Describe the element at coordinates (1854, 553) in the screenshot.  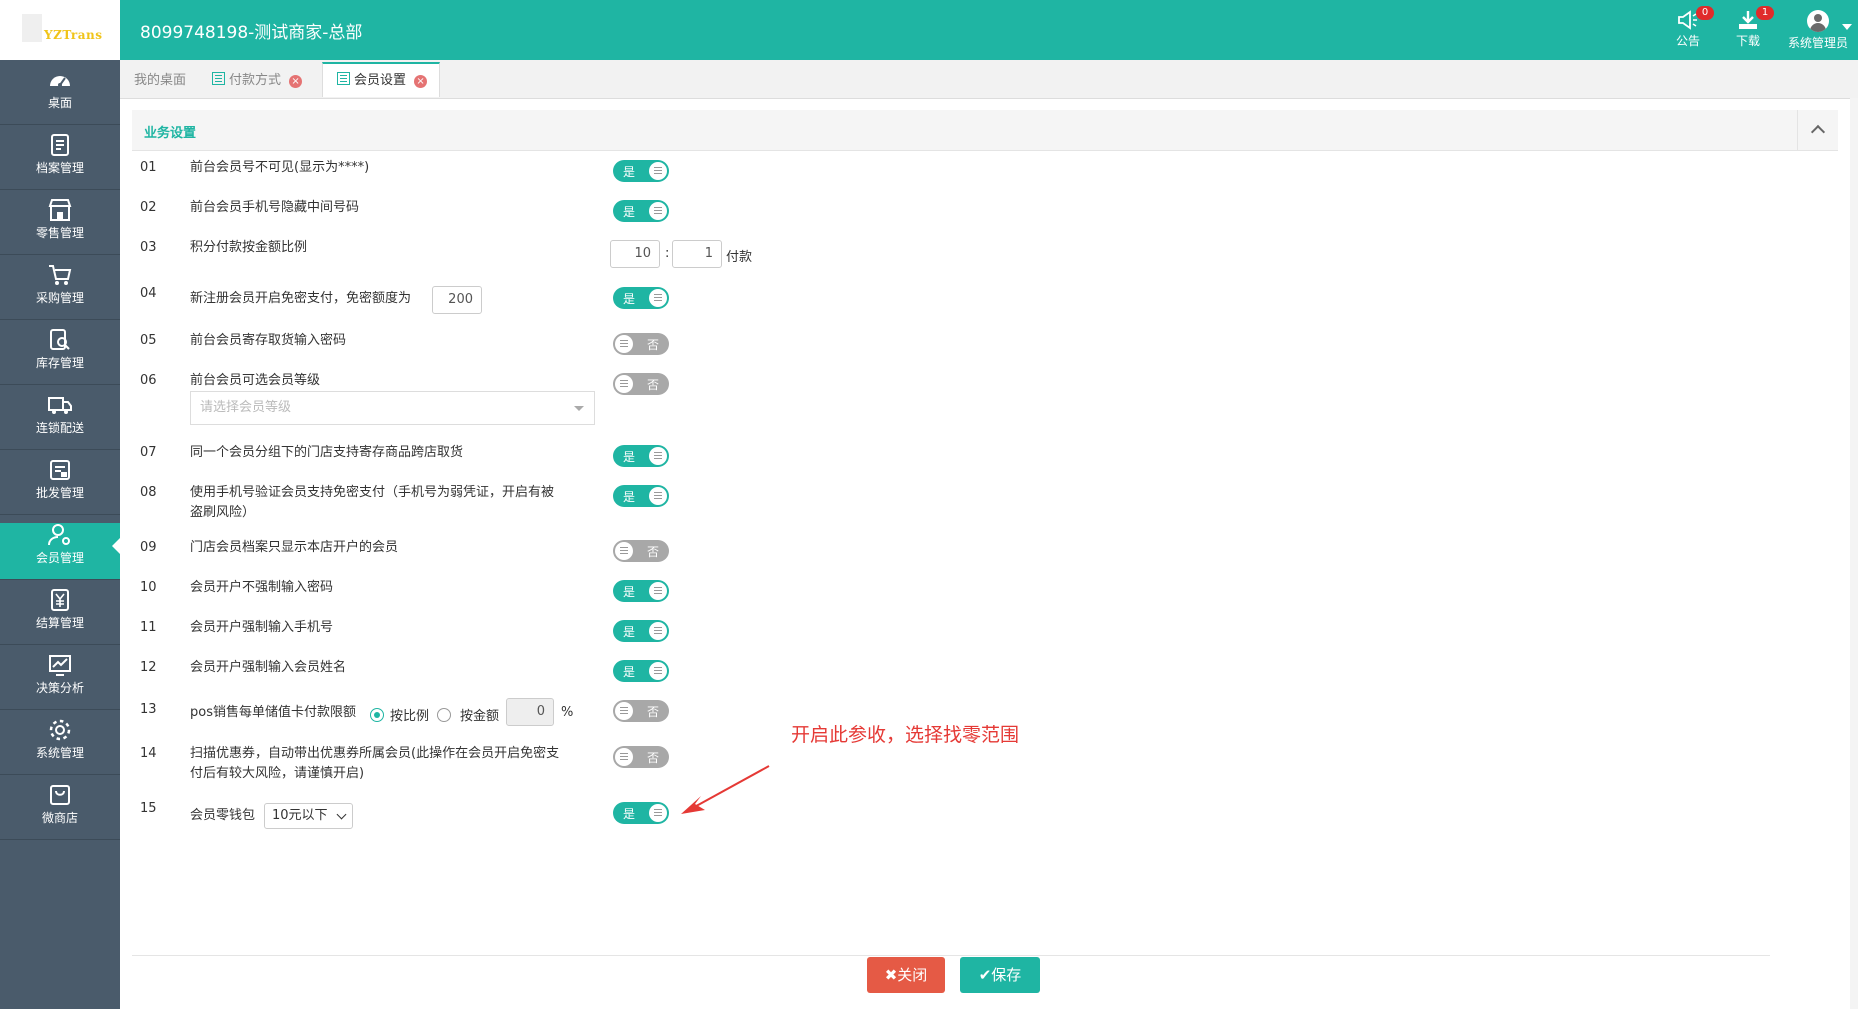
I see `scrollbar` at that location.